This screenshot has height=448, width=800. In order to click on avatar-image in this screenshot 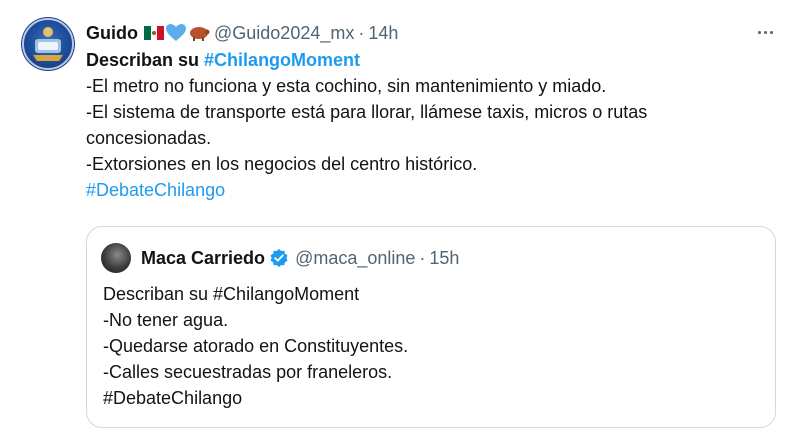, I will do `click(48, 44)`.